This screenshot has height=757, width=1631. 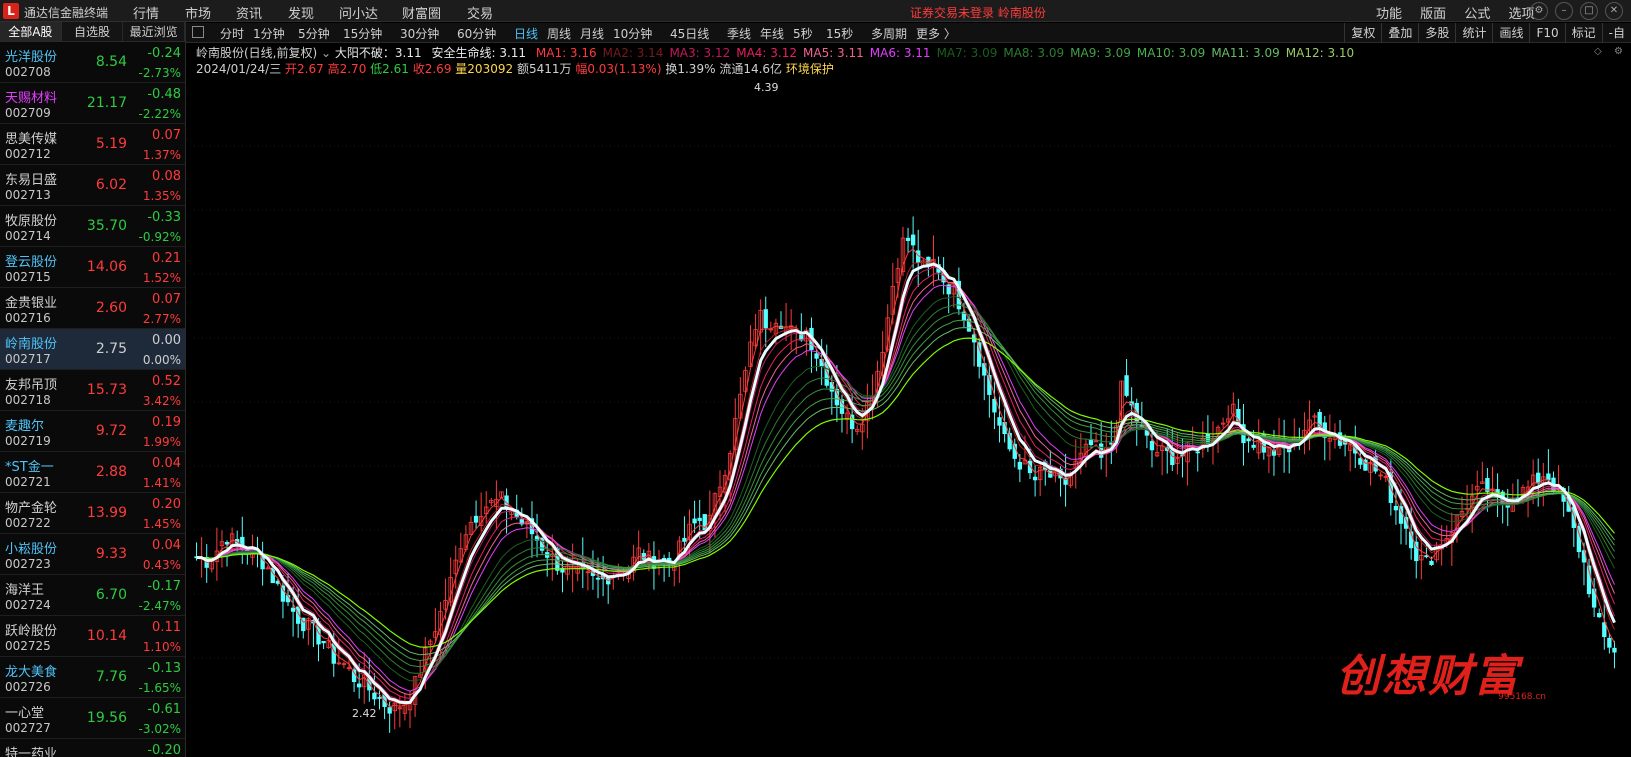 What do you see at coordinates (314, 33) in the screenshot?
I see `period-tab: 5分钟` at bounding box center [314, 33].